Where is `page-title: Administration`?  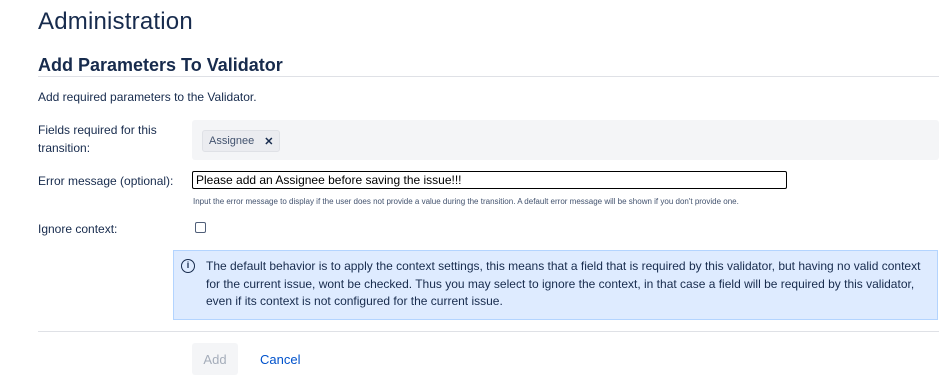
page-title: Administration is located at coordinates (115, 21).